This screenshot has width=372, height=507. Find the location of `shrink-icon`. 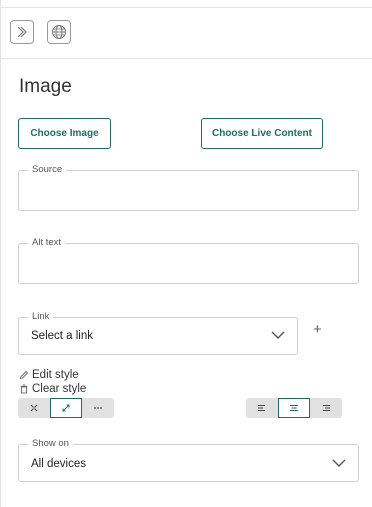

shrink-icon is located at coordinates (34, 408).